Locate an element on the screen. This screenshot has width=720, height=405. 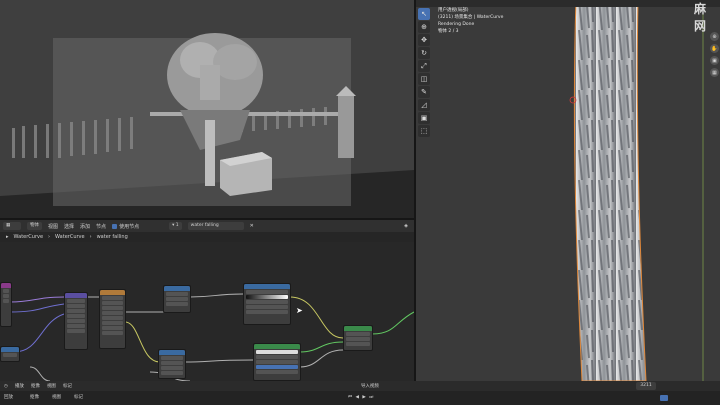
close-icon: ✕ is located at coordinates (252, 226).